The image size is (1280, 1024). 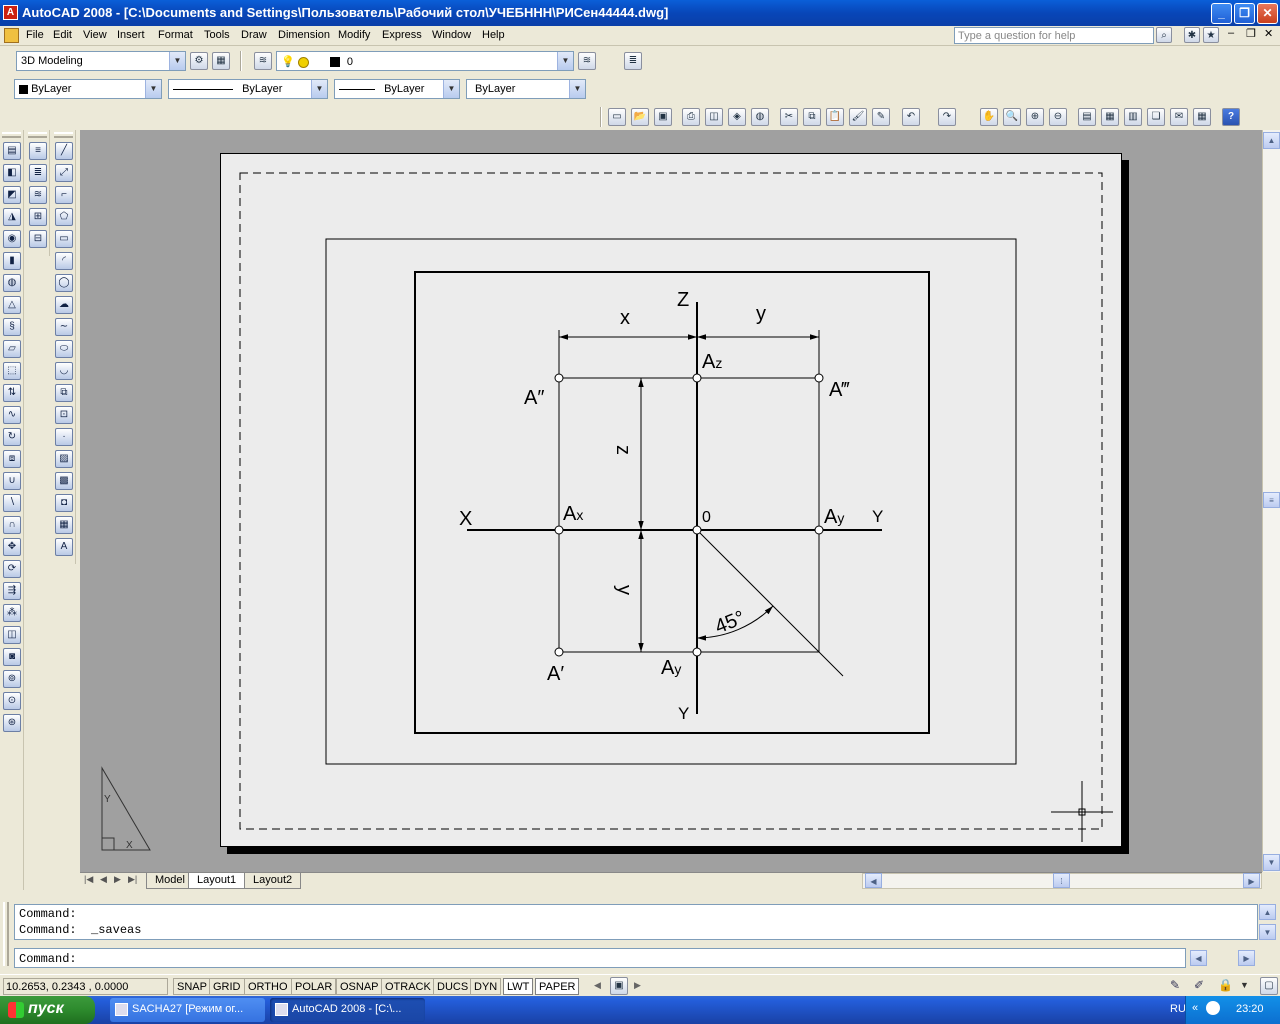 I want to click on workspace-select: 3D Modeling ▼, so click(x=101, y=61).